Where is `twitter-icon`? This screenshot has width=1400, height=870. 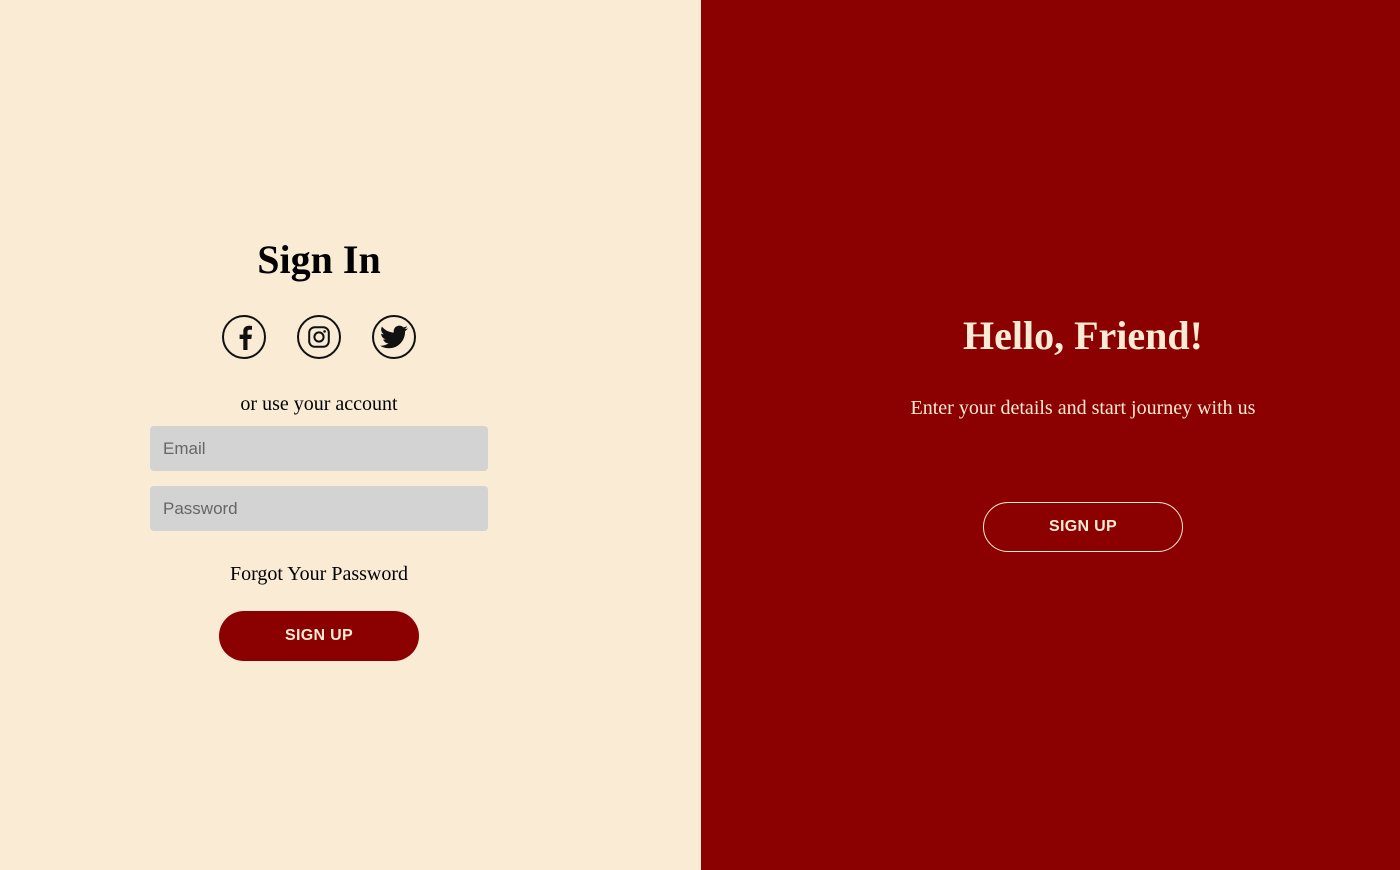
twitter-icon is located at coordinates (394, 337).